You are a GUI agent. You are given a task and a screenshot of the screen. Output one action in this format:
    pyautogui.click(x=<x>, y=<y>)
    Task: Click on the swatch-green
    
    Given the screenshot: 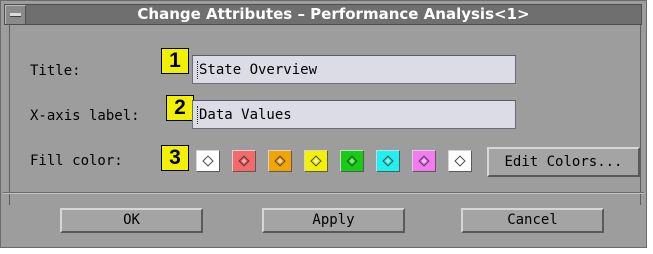 What is the action you would take?
    pyautogui.click(x=352, y=161)
    